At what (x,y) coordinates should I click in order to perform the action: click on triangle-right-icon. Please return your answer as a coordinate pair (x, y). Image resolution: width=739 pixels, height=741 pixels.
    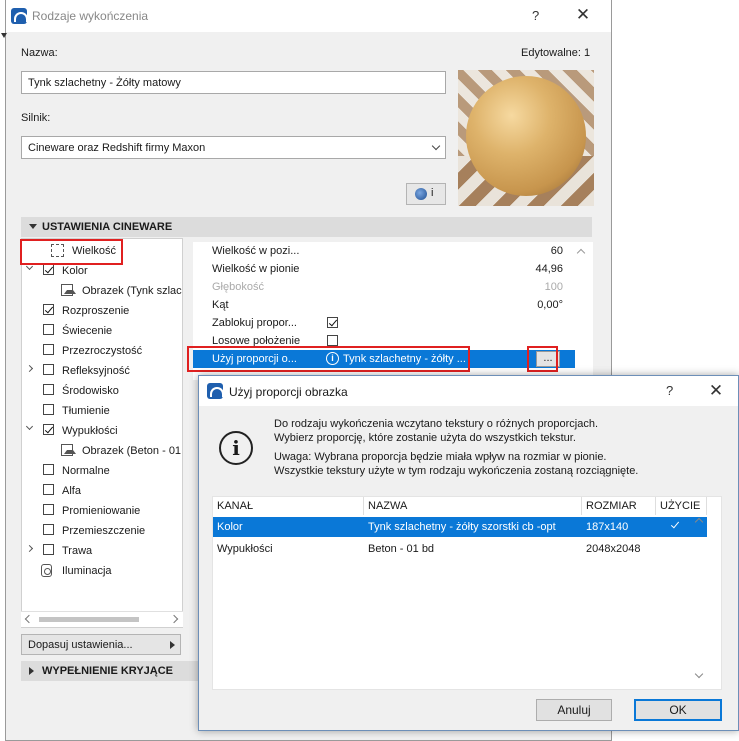
    Looking at the image, I should click on (31, 671).